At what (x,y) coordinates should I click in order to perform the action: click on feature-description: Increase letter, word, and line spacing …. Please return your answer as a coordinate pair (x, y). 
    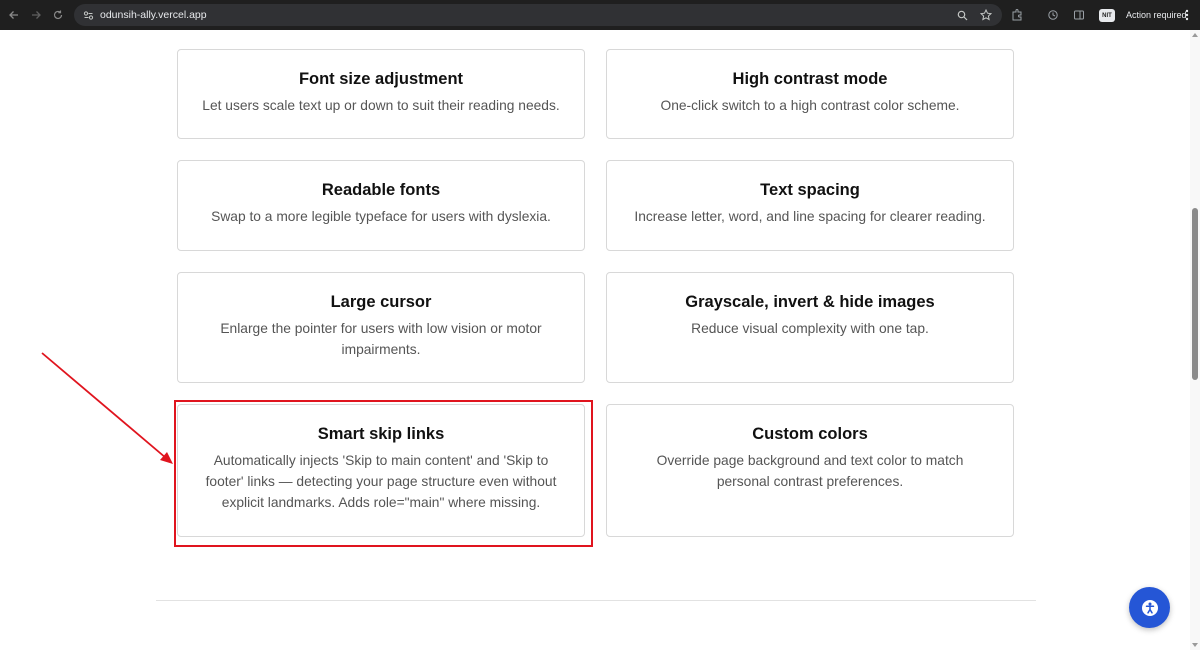
    Looking at the image, I should click on (810, 216).